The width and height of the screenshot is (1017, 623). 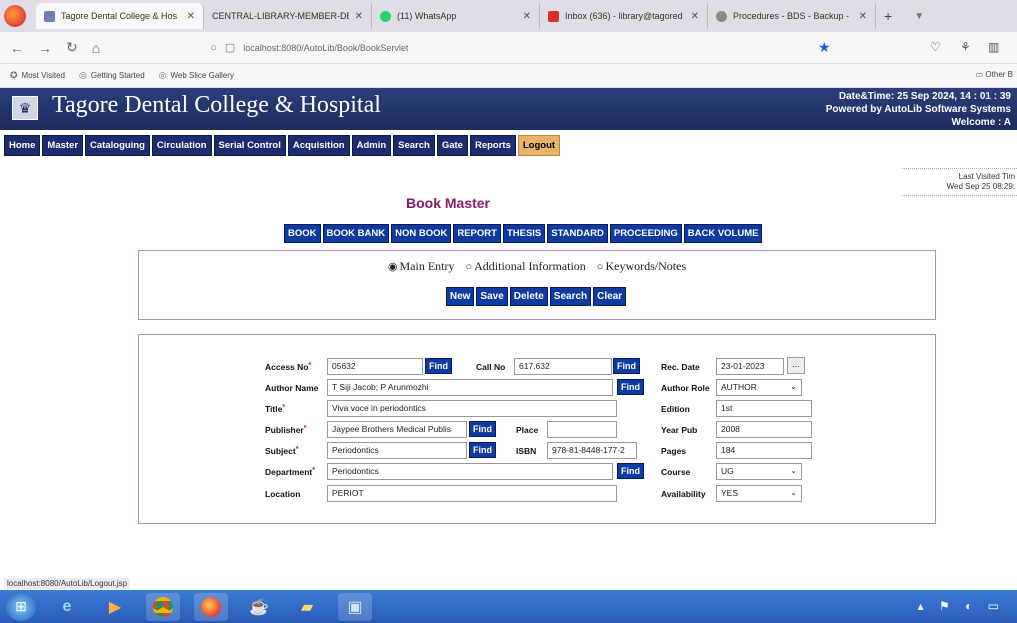 What do you see at coordinates (22, 145) in the screenshot?
I see `menu-home: Home` at bounding box center [22, 145].